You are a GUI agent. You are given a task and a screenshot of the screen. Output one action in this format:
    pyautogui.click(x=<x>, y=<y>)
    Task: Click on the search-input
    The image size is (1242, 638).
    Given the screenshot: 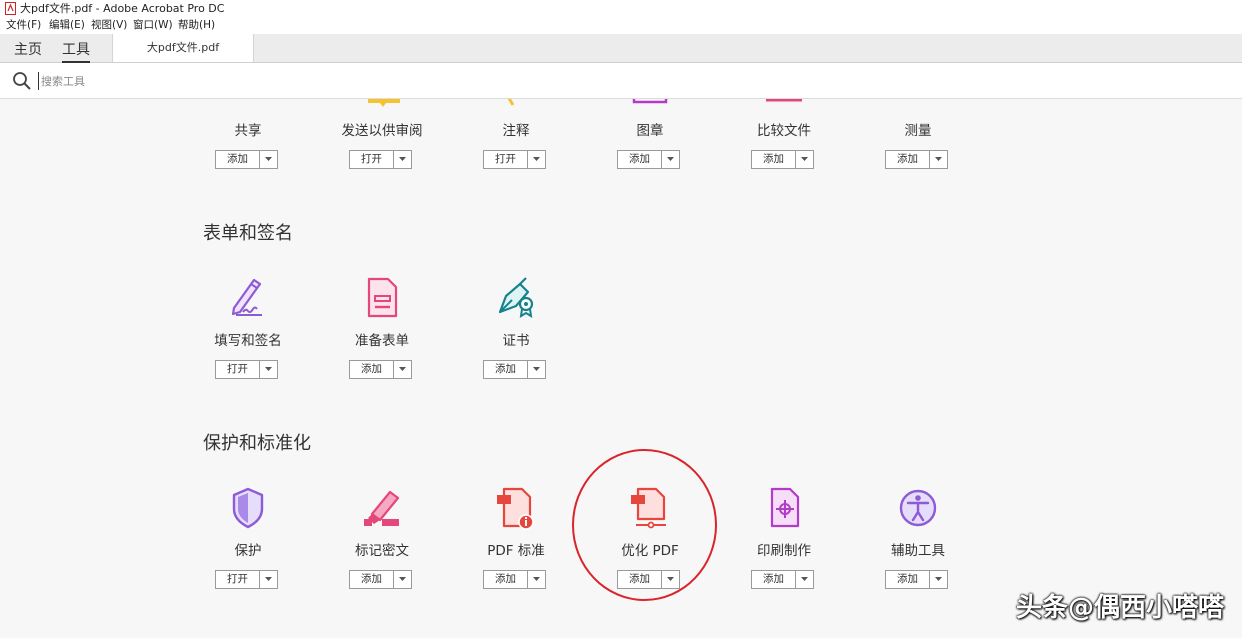 What is the action you would take?
    pyautogui.click(x=190, y=81)
    